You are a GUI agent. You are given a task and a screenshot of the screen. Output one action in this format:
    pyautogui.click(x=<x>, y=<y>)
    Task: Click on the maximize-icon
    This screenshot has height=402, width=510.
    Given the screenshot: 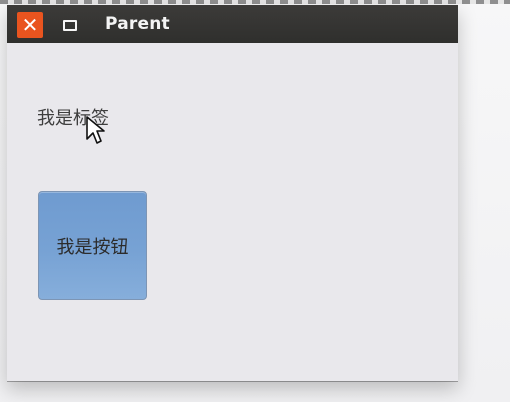 What is the action you would take?
    pyautogui.click(x=70, y=25)
    